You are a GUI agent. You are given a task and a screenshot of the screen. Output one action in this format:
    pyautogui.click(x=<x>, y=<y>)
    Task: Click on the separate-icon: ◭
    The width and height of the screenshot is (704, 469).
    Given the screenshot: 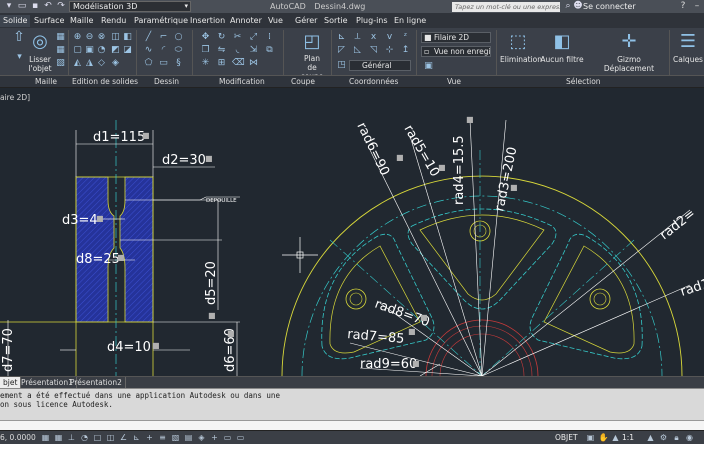 What is the action you would take?
    pyautogui.click(x=77, y=63)
    